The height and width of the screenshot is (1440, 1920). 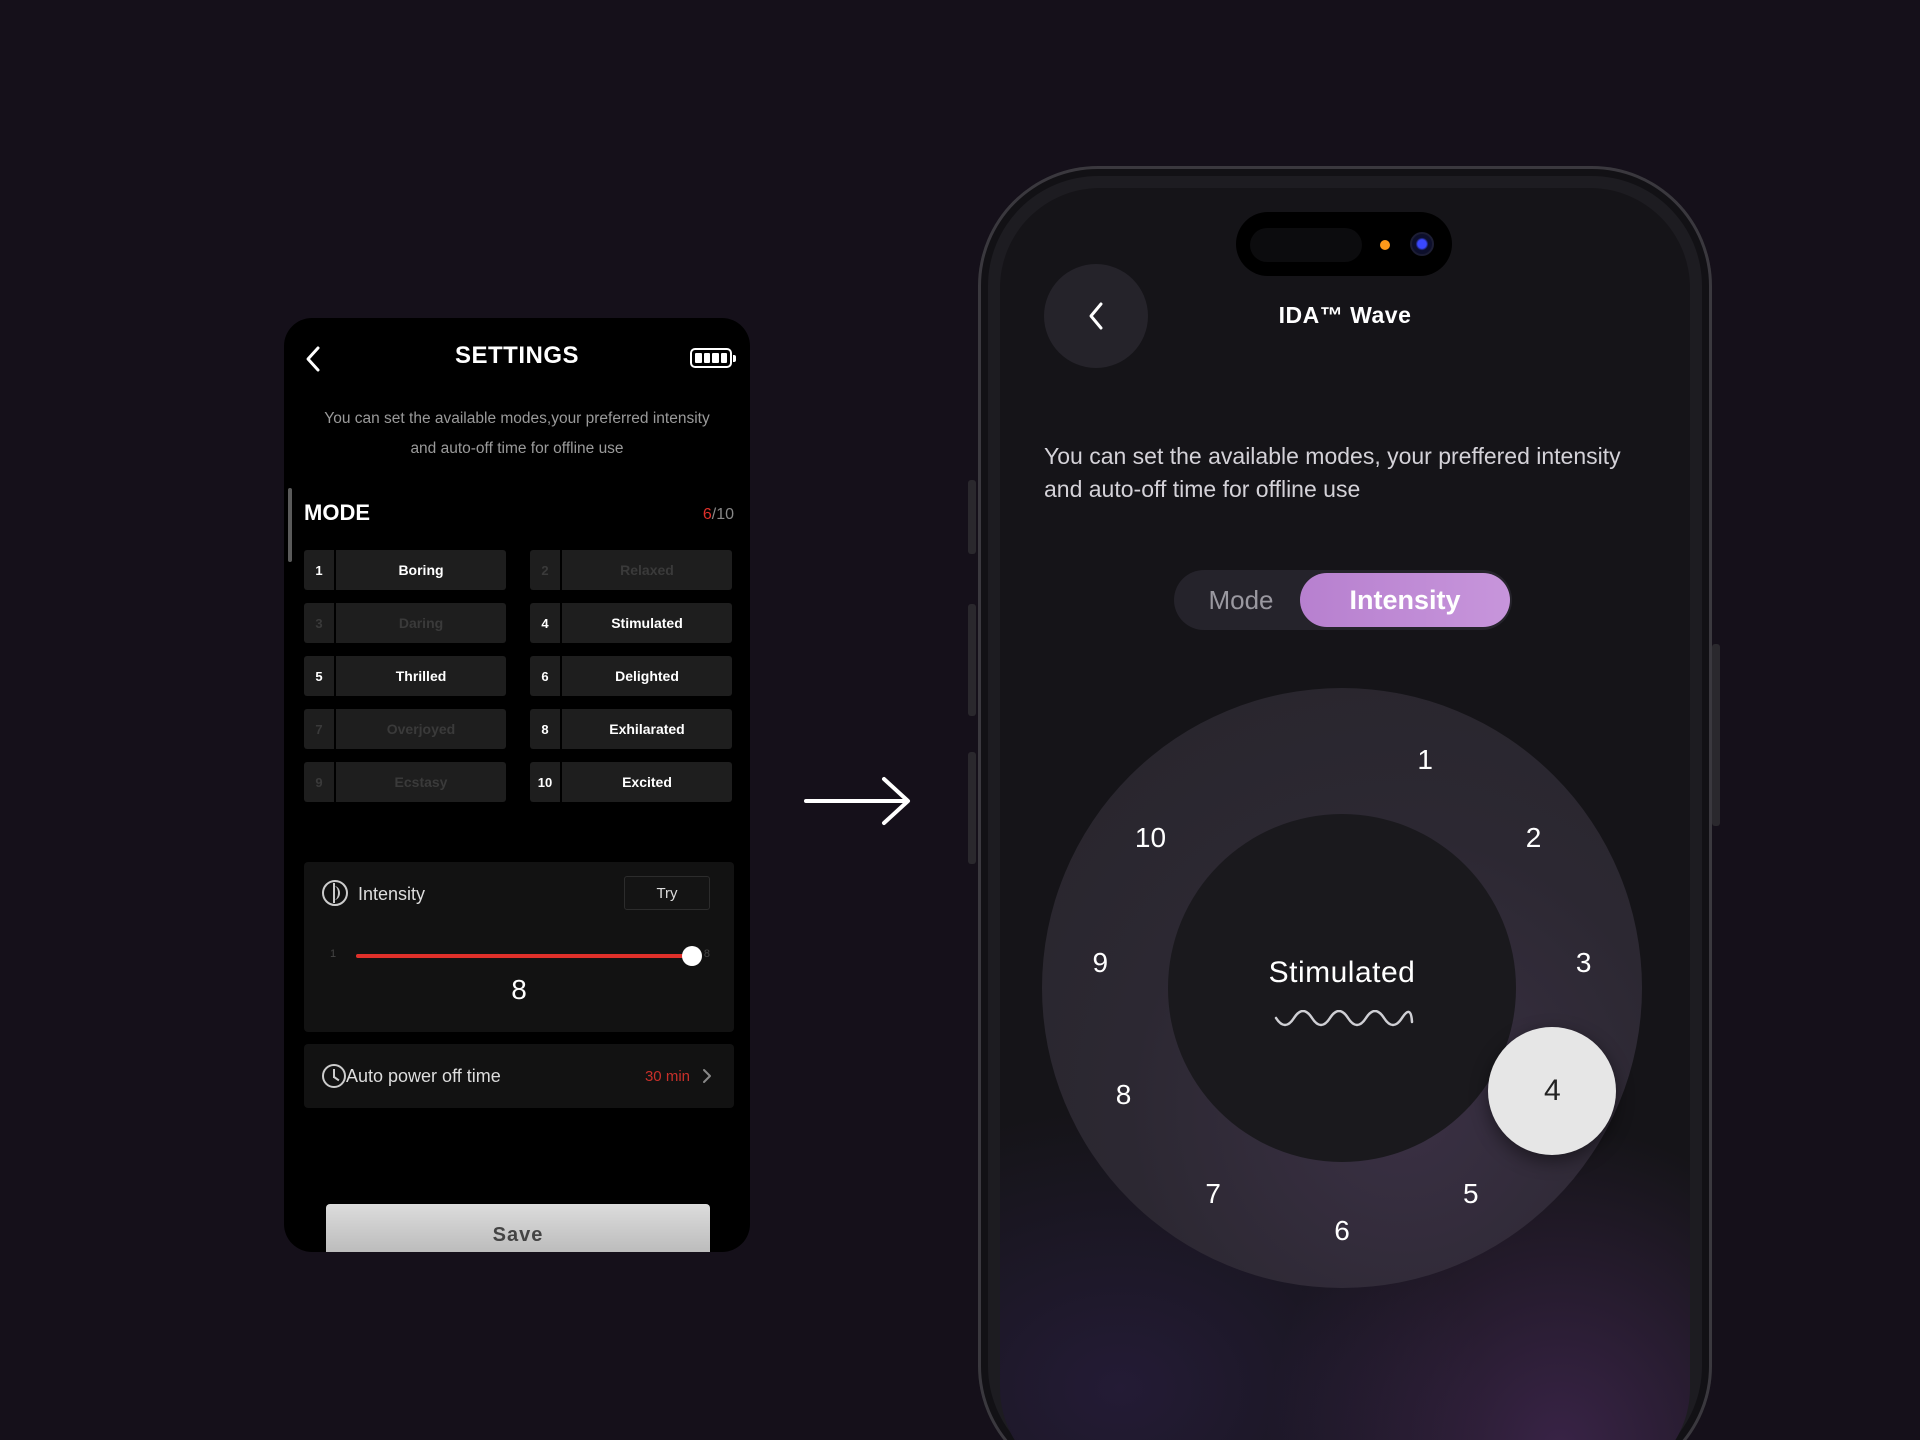 I want to click on wave-icon, so click(x=1344, y=1018).